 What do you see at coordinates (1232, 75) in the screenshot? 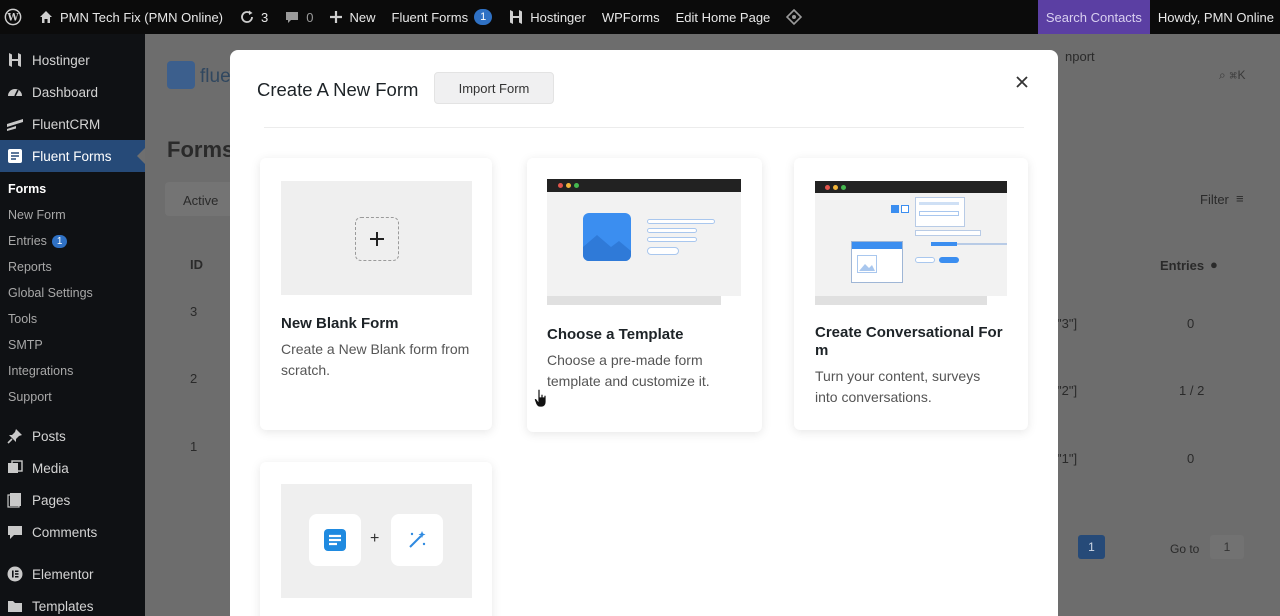
I see `search-shortcut-icon: ⌕ ⌘K` at bounding box center [1232, 75].